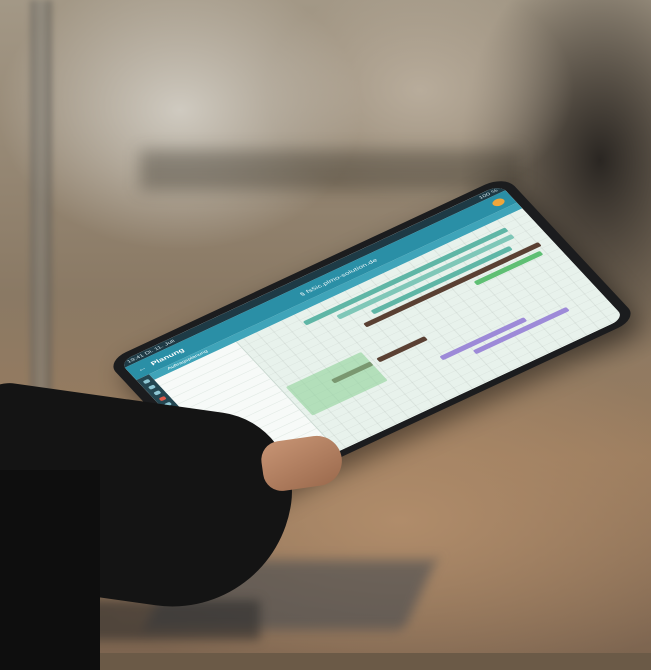 Image resolution: width=651 pixels, height=670 pixels. Describe the element at coordinates (41, 200) in the screenshot. I see `background-pole` at that location.